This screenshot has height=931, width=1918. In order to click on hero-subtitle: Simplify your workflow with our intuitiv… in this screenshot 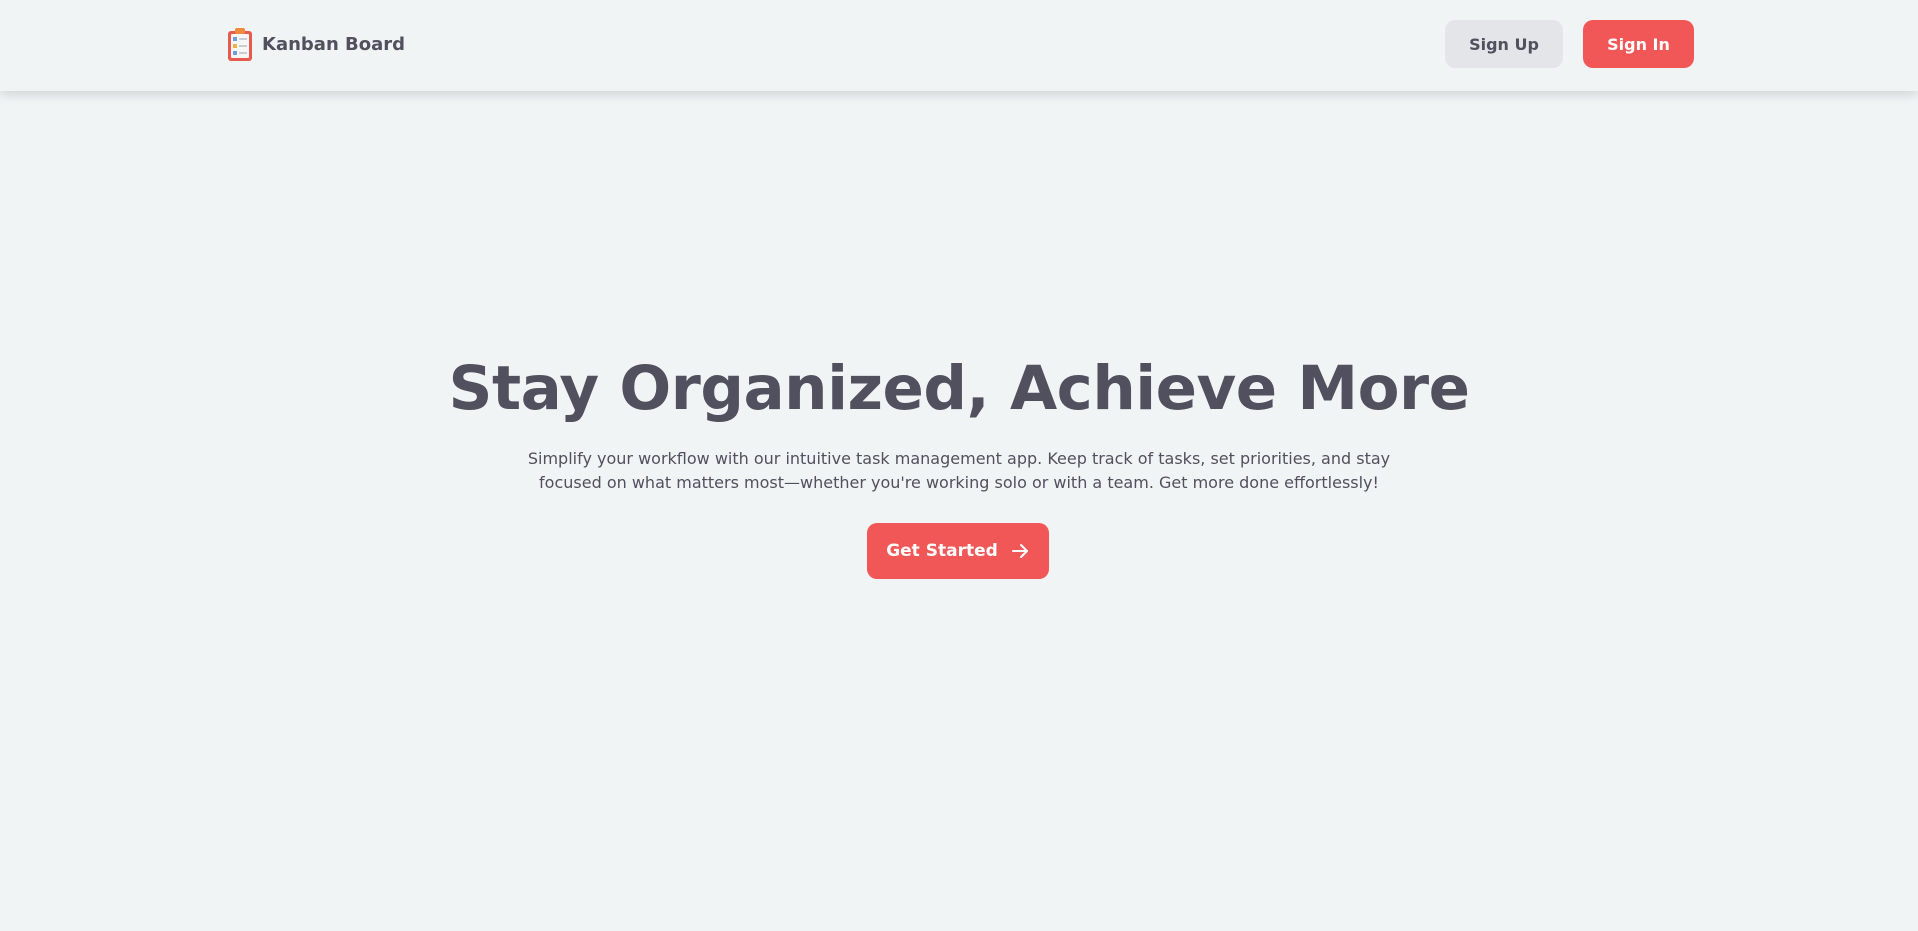, I will do `click(959, 470)`.